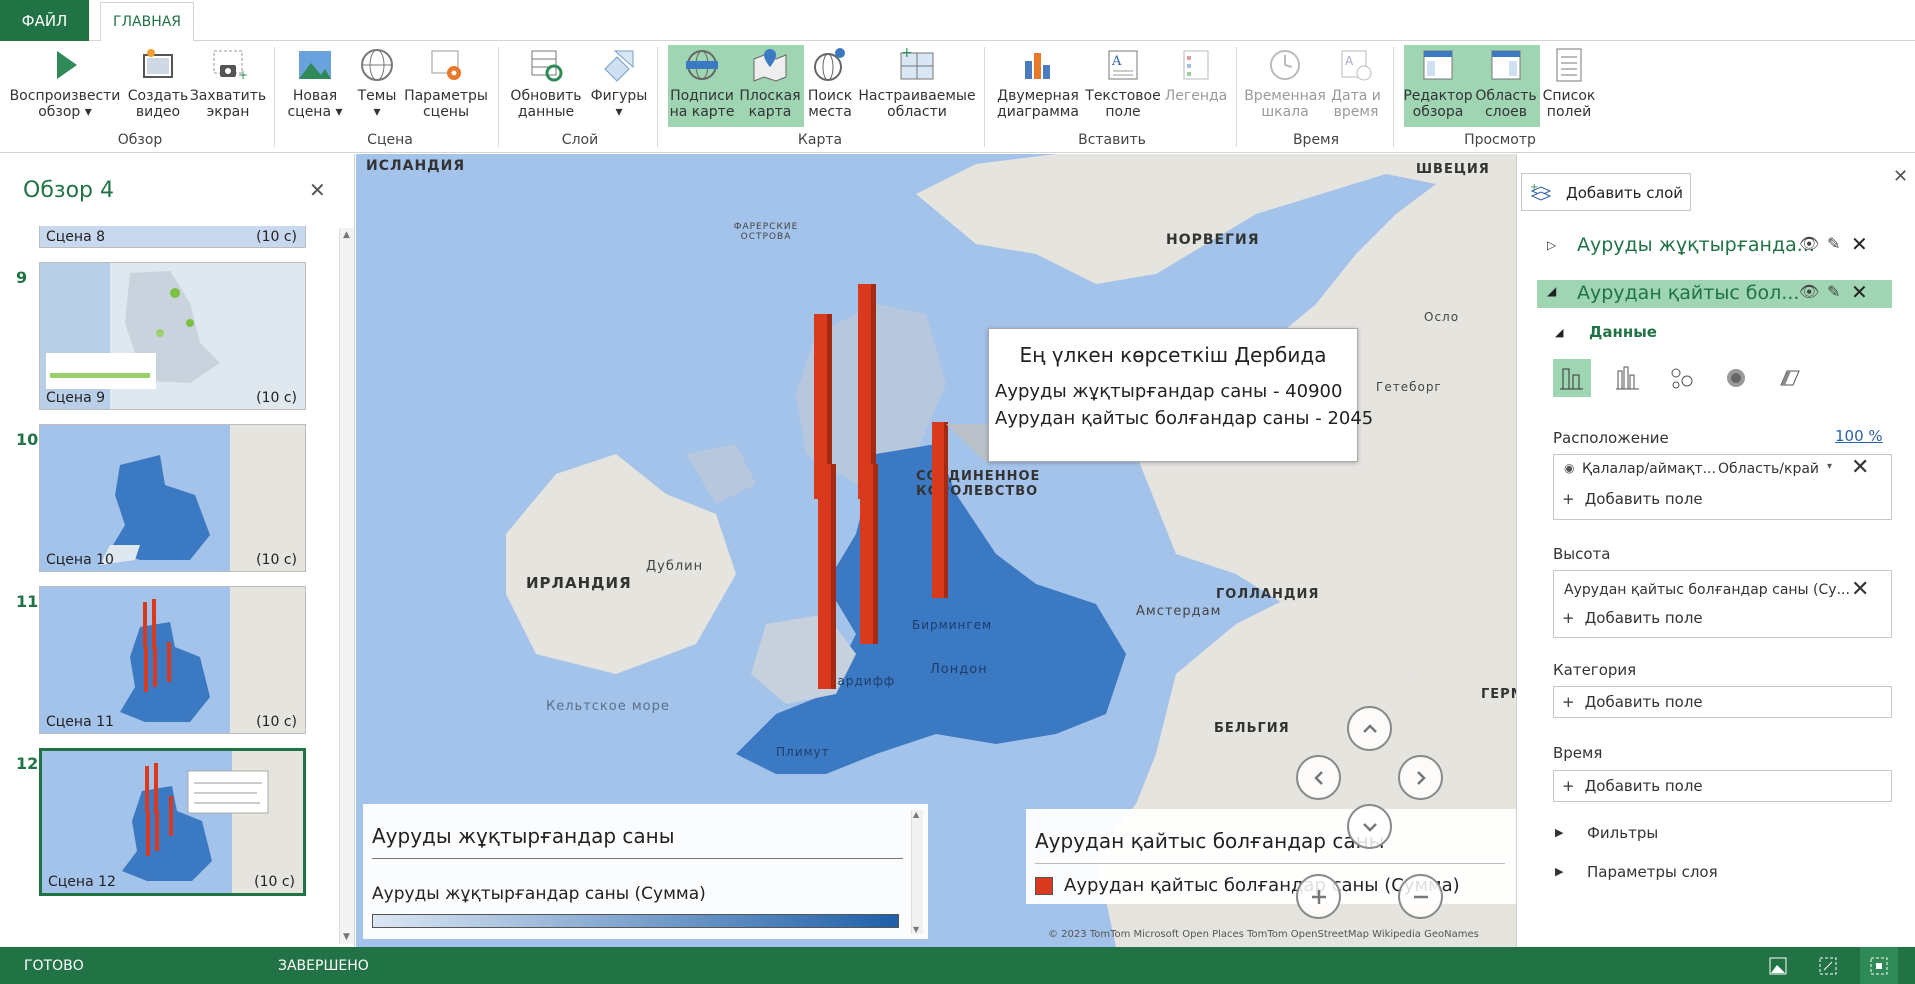 This screenshot has height=984, width=1915. I want to click on tilt-down-button, so click(1369, 826).